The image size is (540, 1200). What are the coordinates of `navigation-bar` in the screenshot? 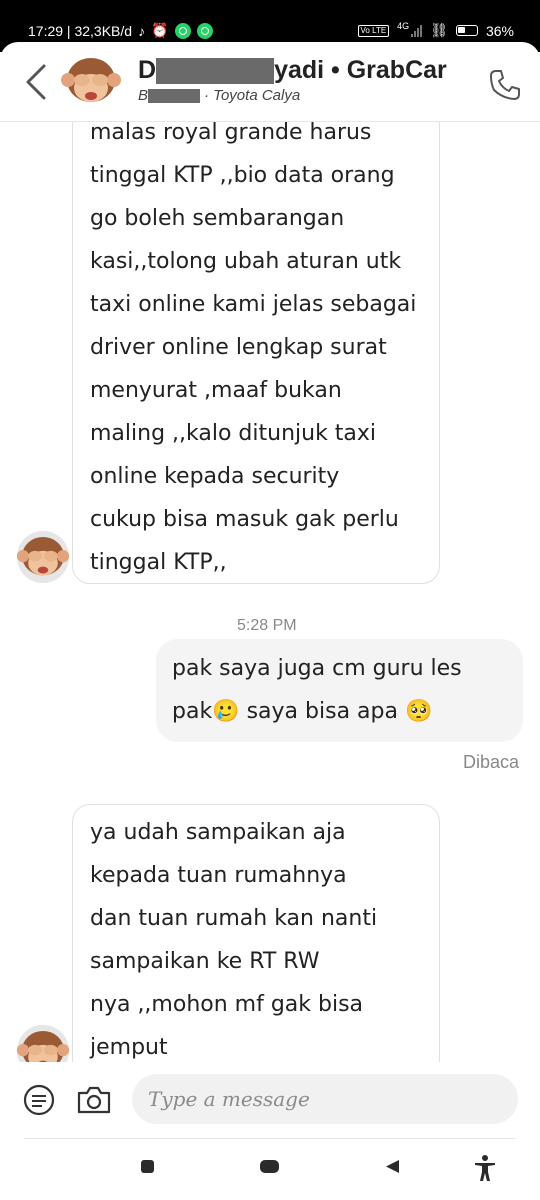 It's located at (270, 1169).